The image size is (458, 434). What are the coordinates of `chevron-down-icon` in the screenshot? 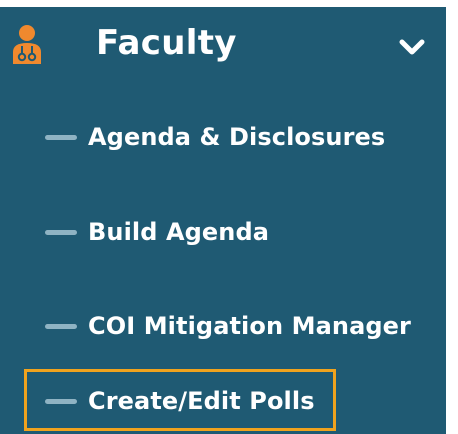 It's located at (412, 47).